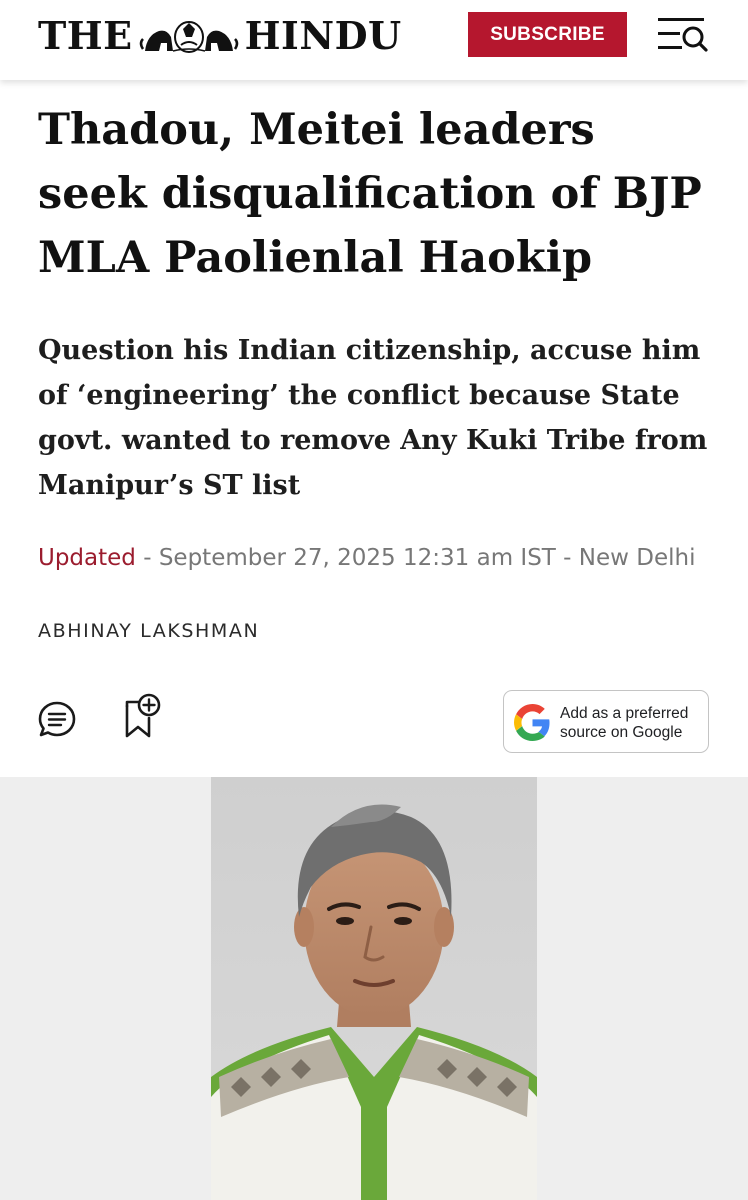 The height and width of the screenshot is (1200, 748). Describe the element at coordinates (323, 35) in the screenshot. I see `logo-word-hindu: HINDU` at that location.